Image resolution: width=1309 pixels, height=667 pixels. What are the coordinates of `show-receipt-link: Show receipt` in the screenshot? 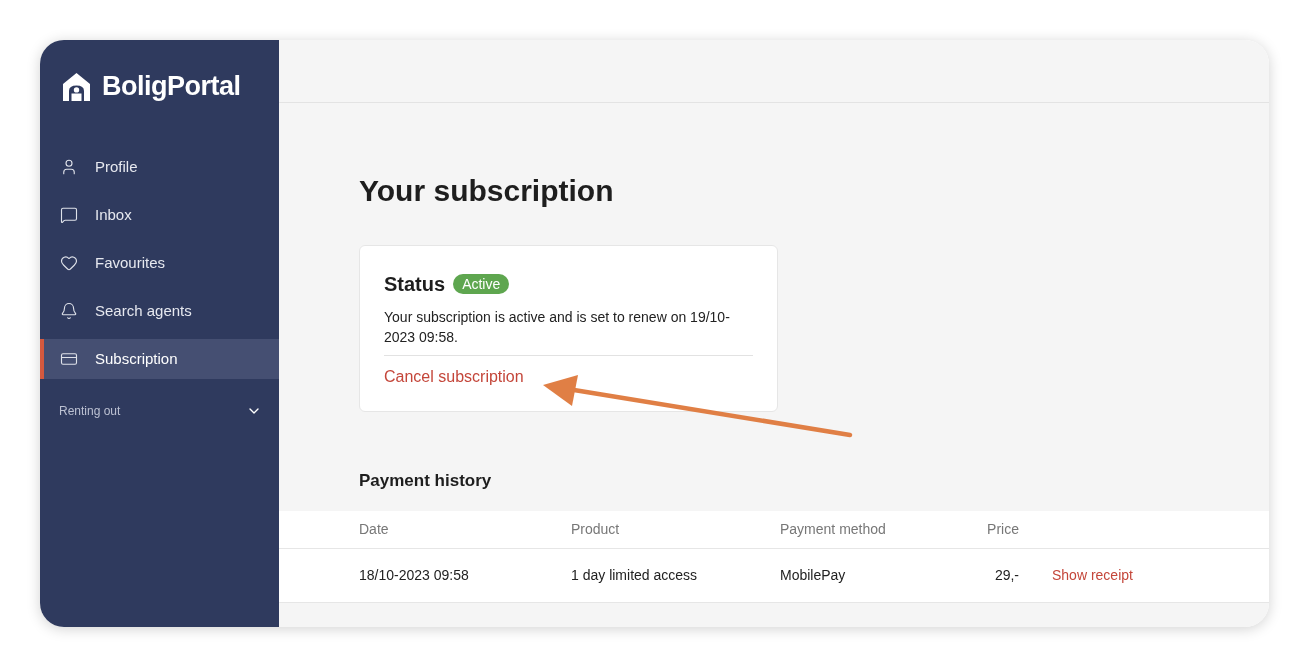 It's located at (1092, 575).